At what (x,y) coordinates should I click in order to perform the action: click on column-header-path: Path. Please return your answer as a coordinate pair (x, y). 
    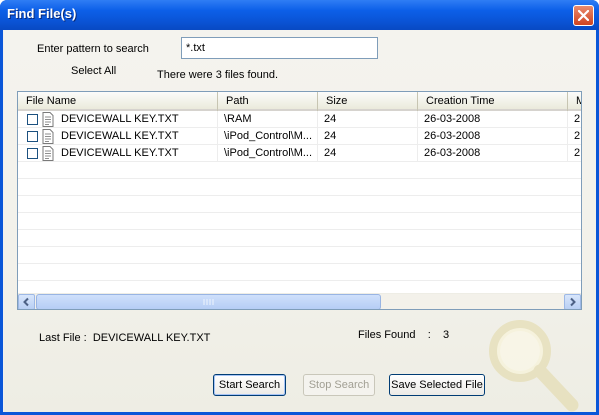
    Looking at the image, I should click on (268, 101).